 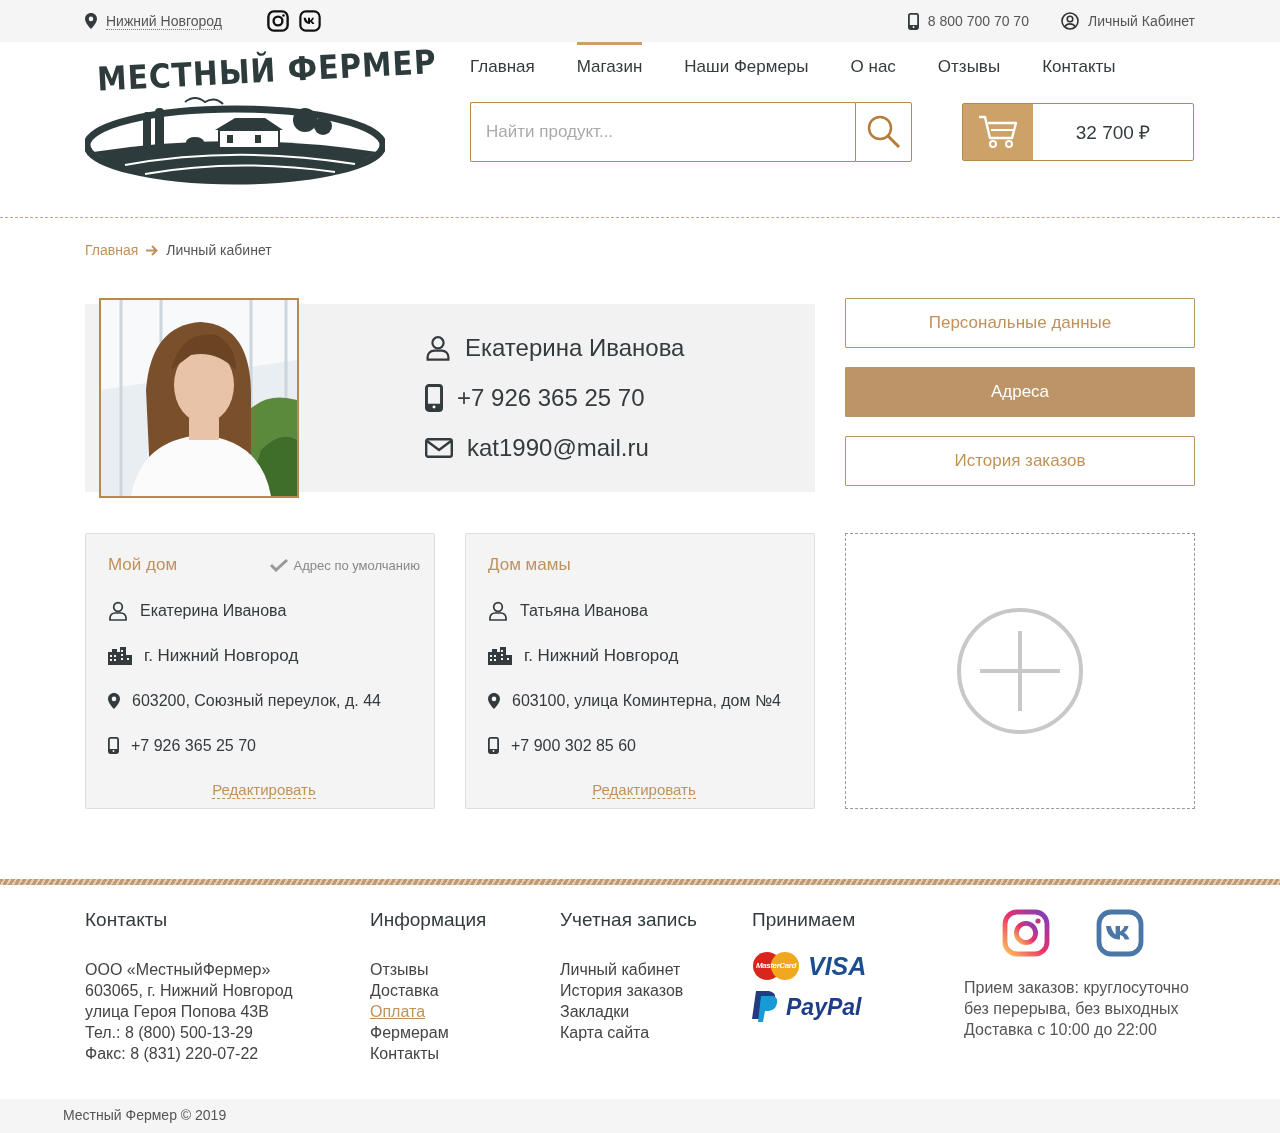 What do you see at coordinates (575, 348) in the screenshot?
I see `profile-name: Екатерина Иванова` at bounding box center [575, 348].